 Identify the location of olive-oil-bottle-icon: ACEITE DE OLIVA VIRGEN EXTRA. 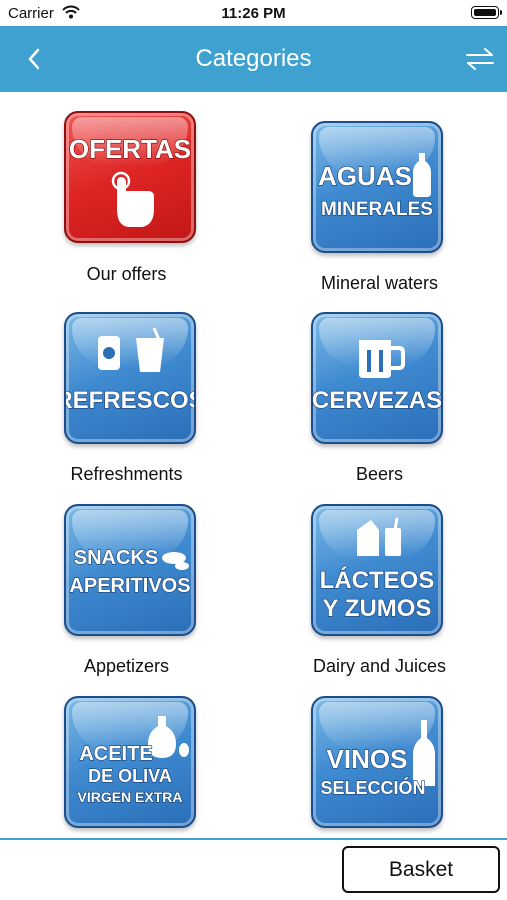
(133, 761).